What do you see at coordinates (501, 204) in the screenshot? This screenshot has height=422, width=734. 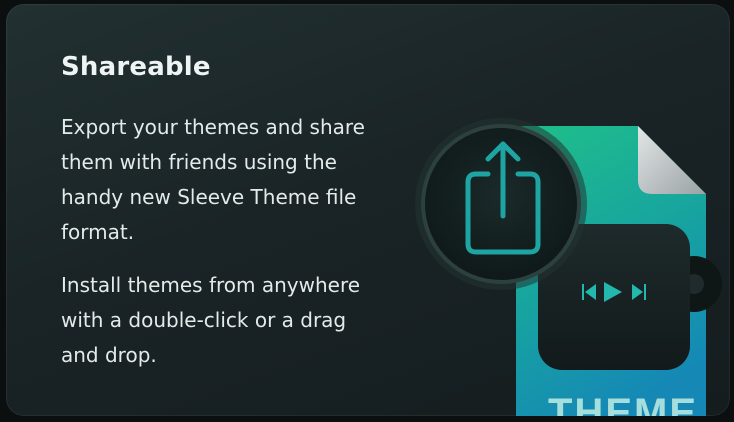 I see `share-icon` at bounding box center [501, 204].